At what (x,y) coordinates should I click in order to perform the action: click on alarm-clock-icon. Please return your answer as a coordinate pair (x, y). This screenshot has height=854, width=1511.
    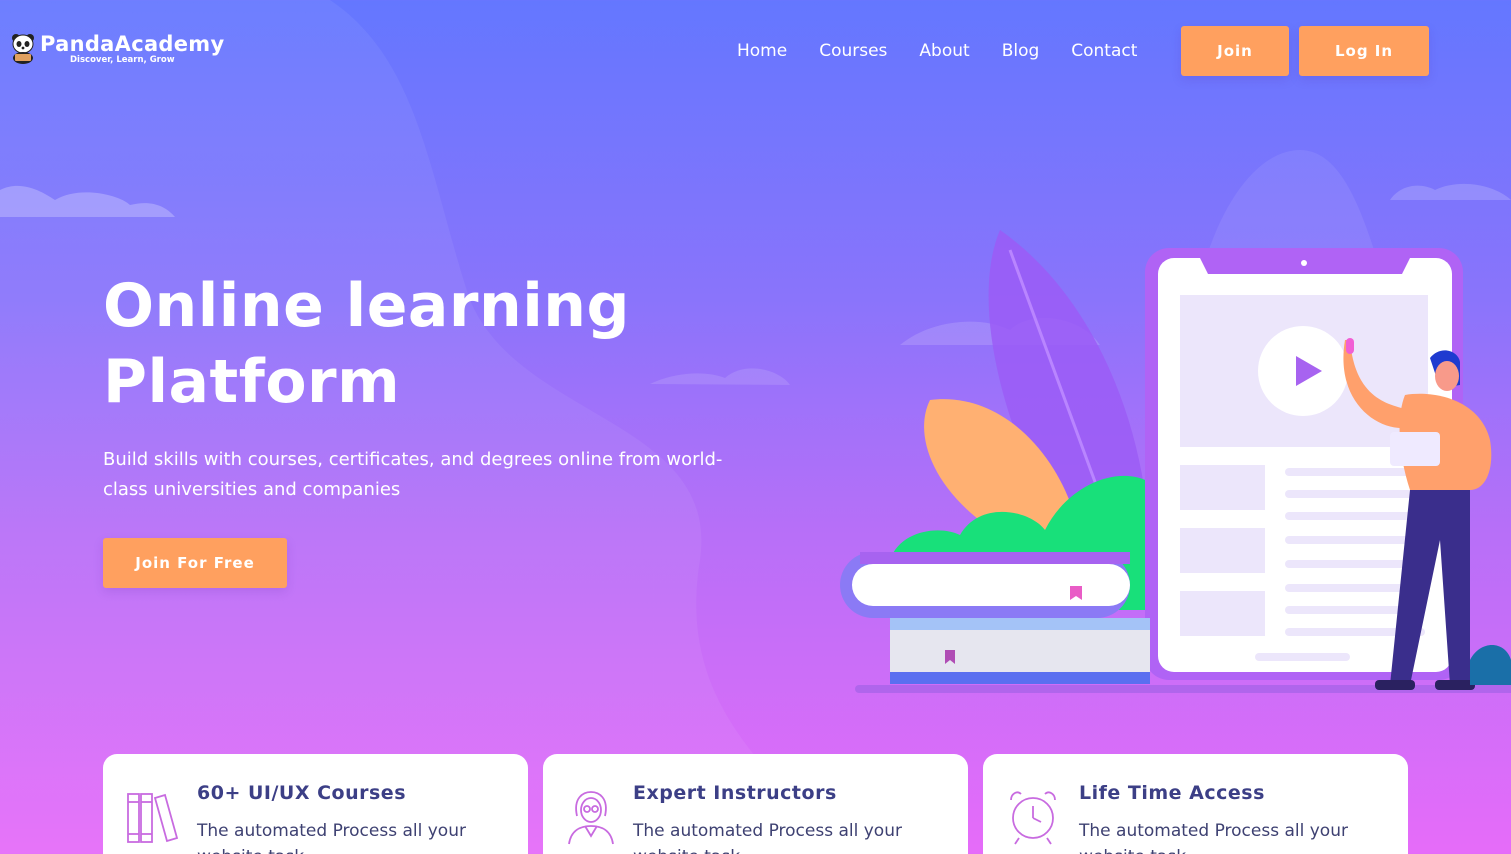
    Looking at the image, I should click on (1033, 818).